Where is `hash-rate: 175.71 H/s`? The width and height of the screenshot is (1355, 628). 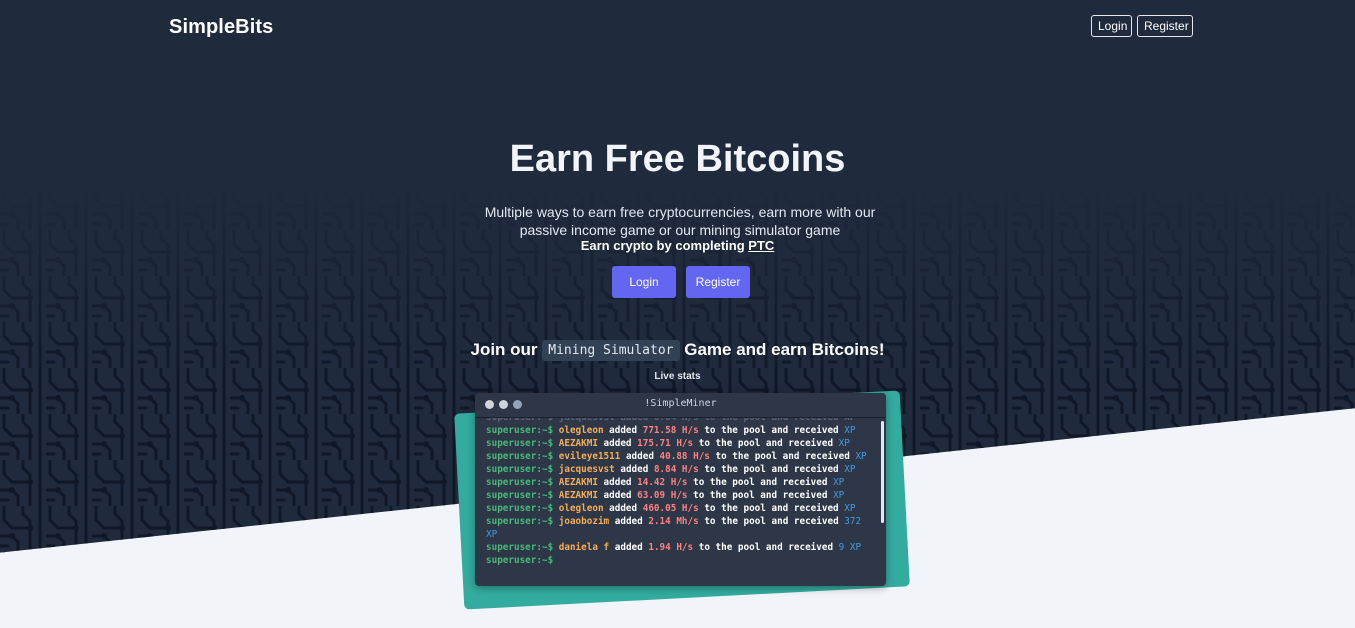
hash-rate: 175.71 H/s is located at coordinates (668, 443).